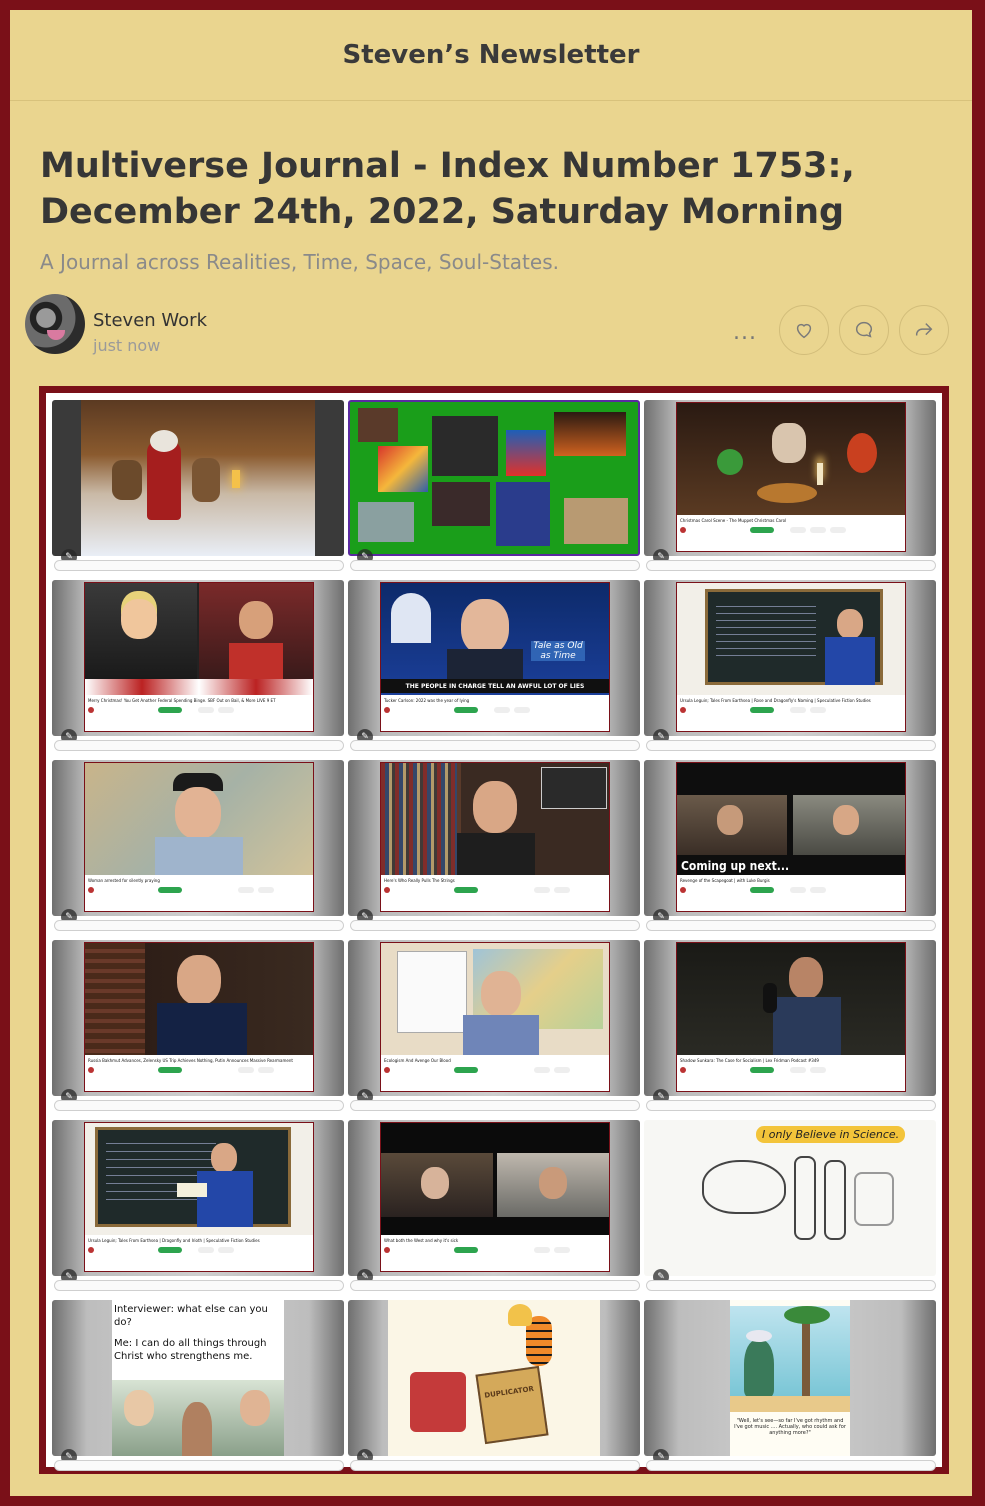  I want to click on duplicator-comic: DUPLICATOR, so click(494, 1378).